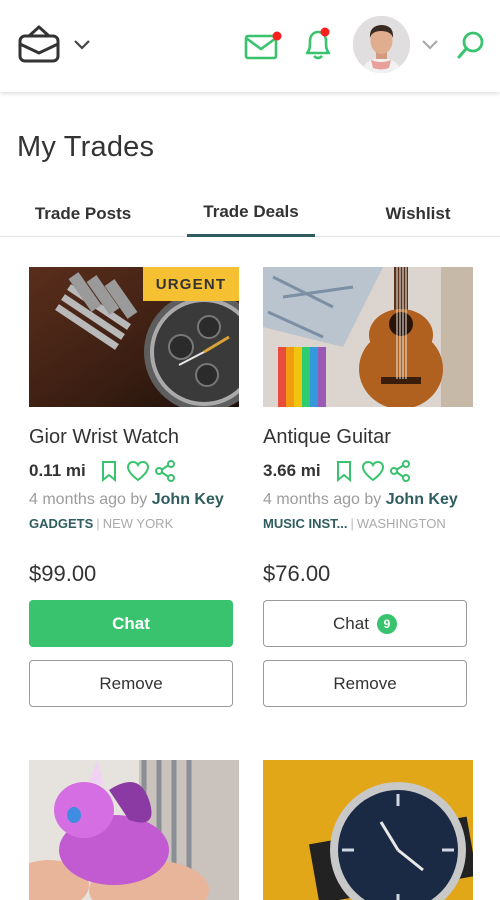  What do you see at coordinates (263, 46) in the screenshot?
I see `mail-icon` at bounding box center [263, 46].